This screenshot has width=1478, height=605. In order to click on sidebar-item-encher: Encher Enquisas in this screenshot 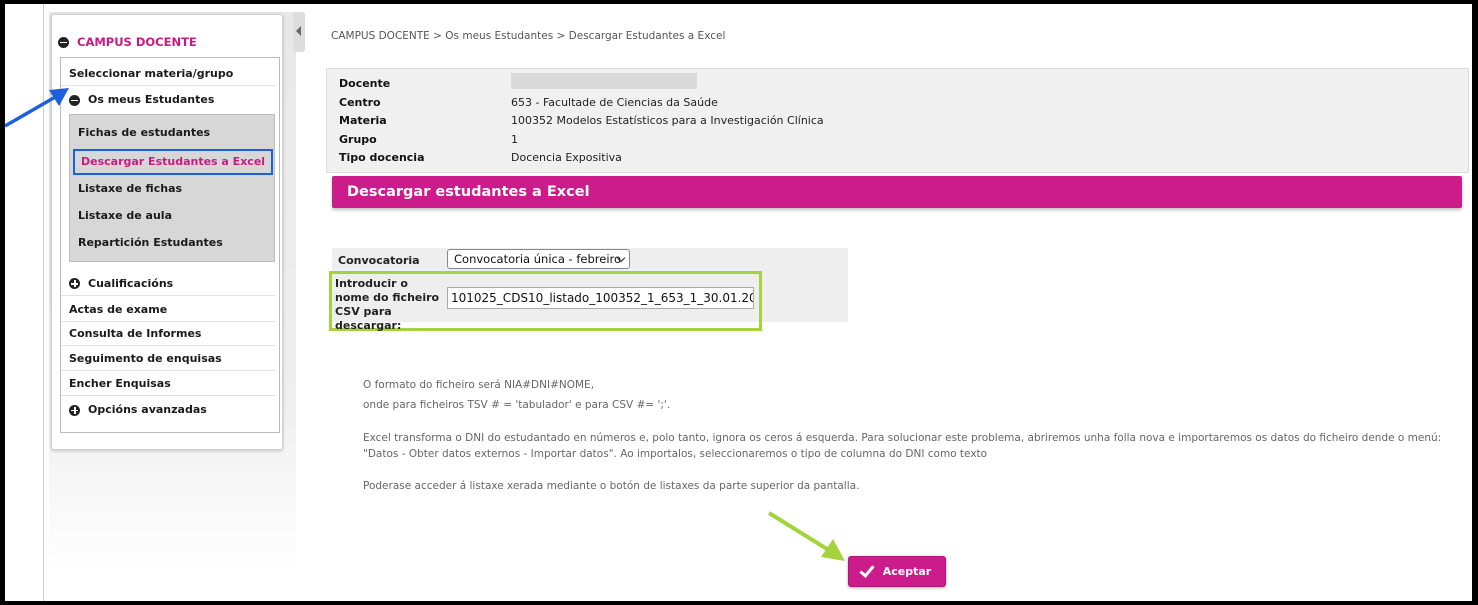, I will do `click(168, 384)`.